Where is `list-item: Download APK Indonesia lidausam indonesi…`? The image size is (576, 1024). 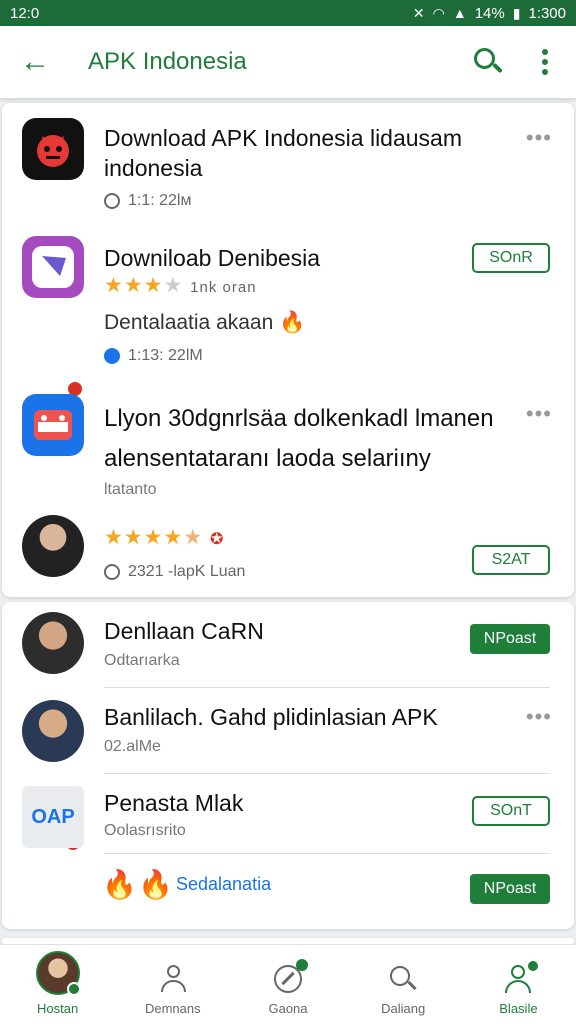 list-item: Download APK Indonesia lidausam indonesi… is located at coordinates (288, 163).